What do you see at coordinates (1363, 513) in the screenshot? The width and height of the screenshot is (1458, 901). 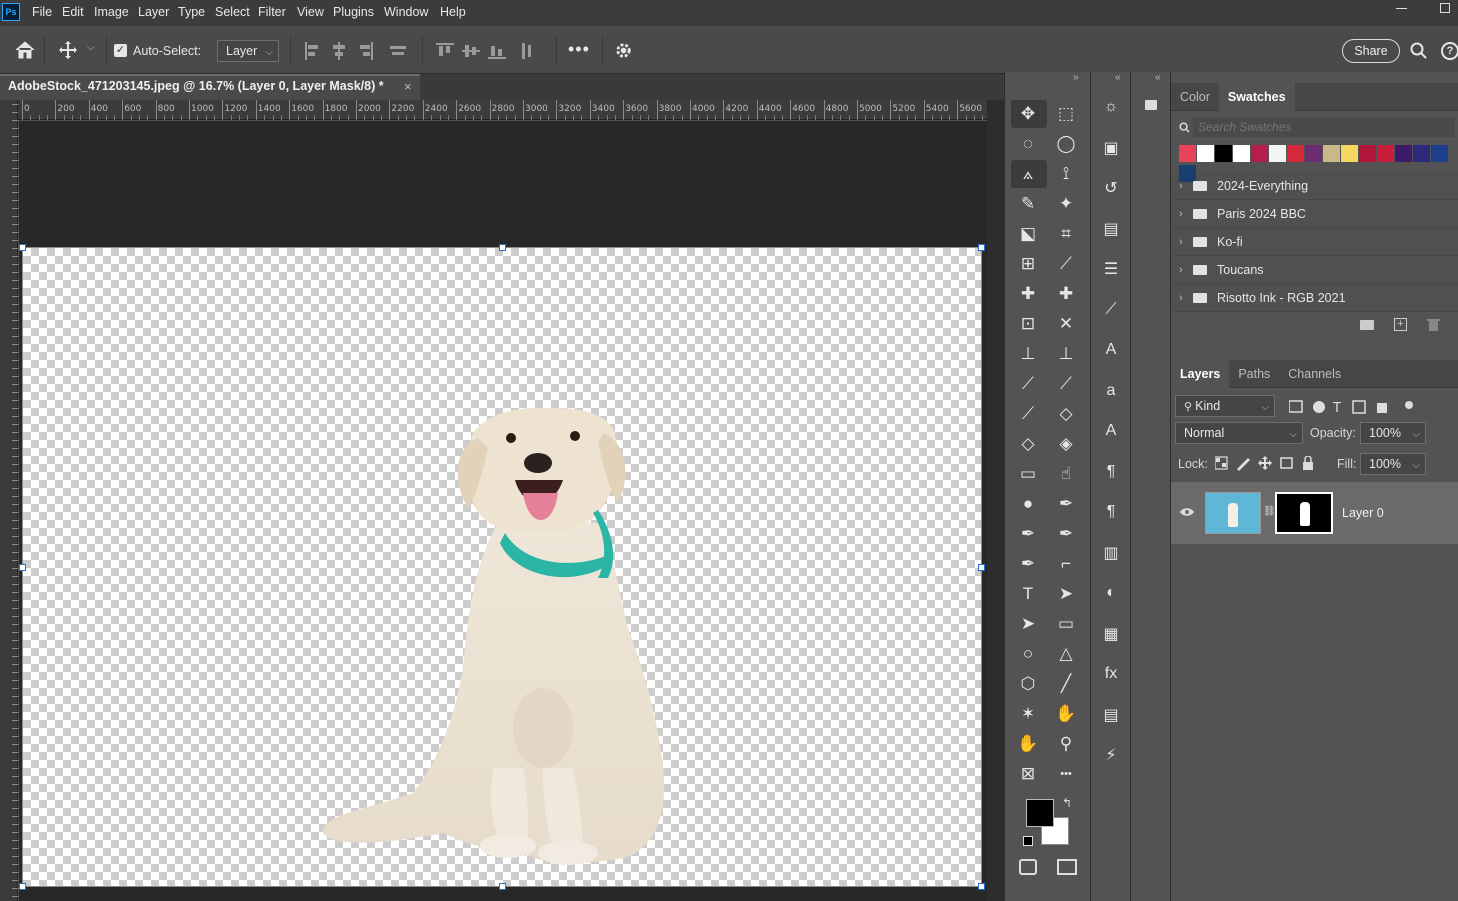 I see `layer-name: Layer 0` at bounding box center [1363, 513].